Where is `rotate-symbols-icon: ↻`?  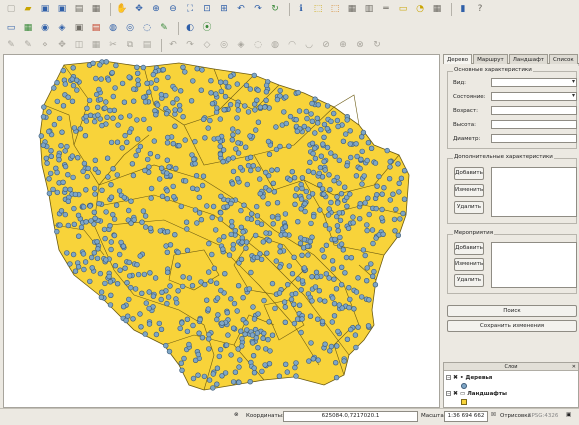 rotate-symbols-icon: ↻ is located at coordinates (377, 45).